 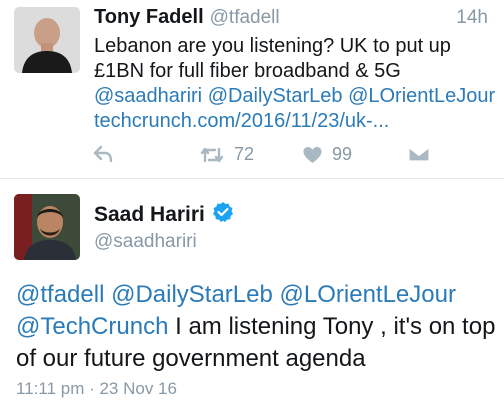 I want to click on direct-message-icon, so click(x=419, y=154).